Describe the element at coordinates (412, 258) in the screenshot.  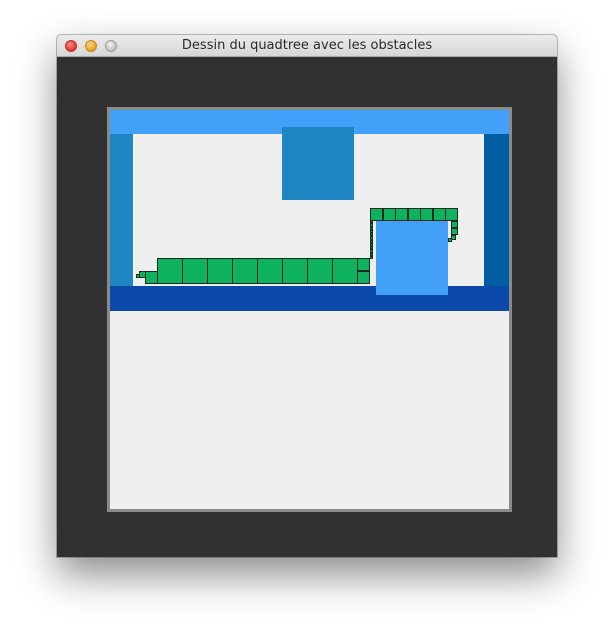
I see `obstacle-block-lower` at that location.